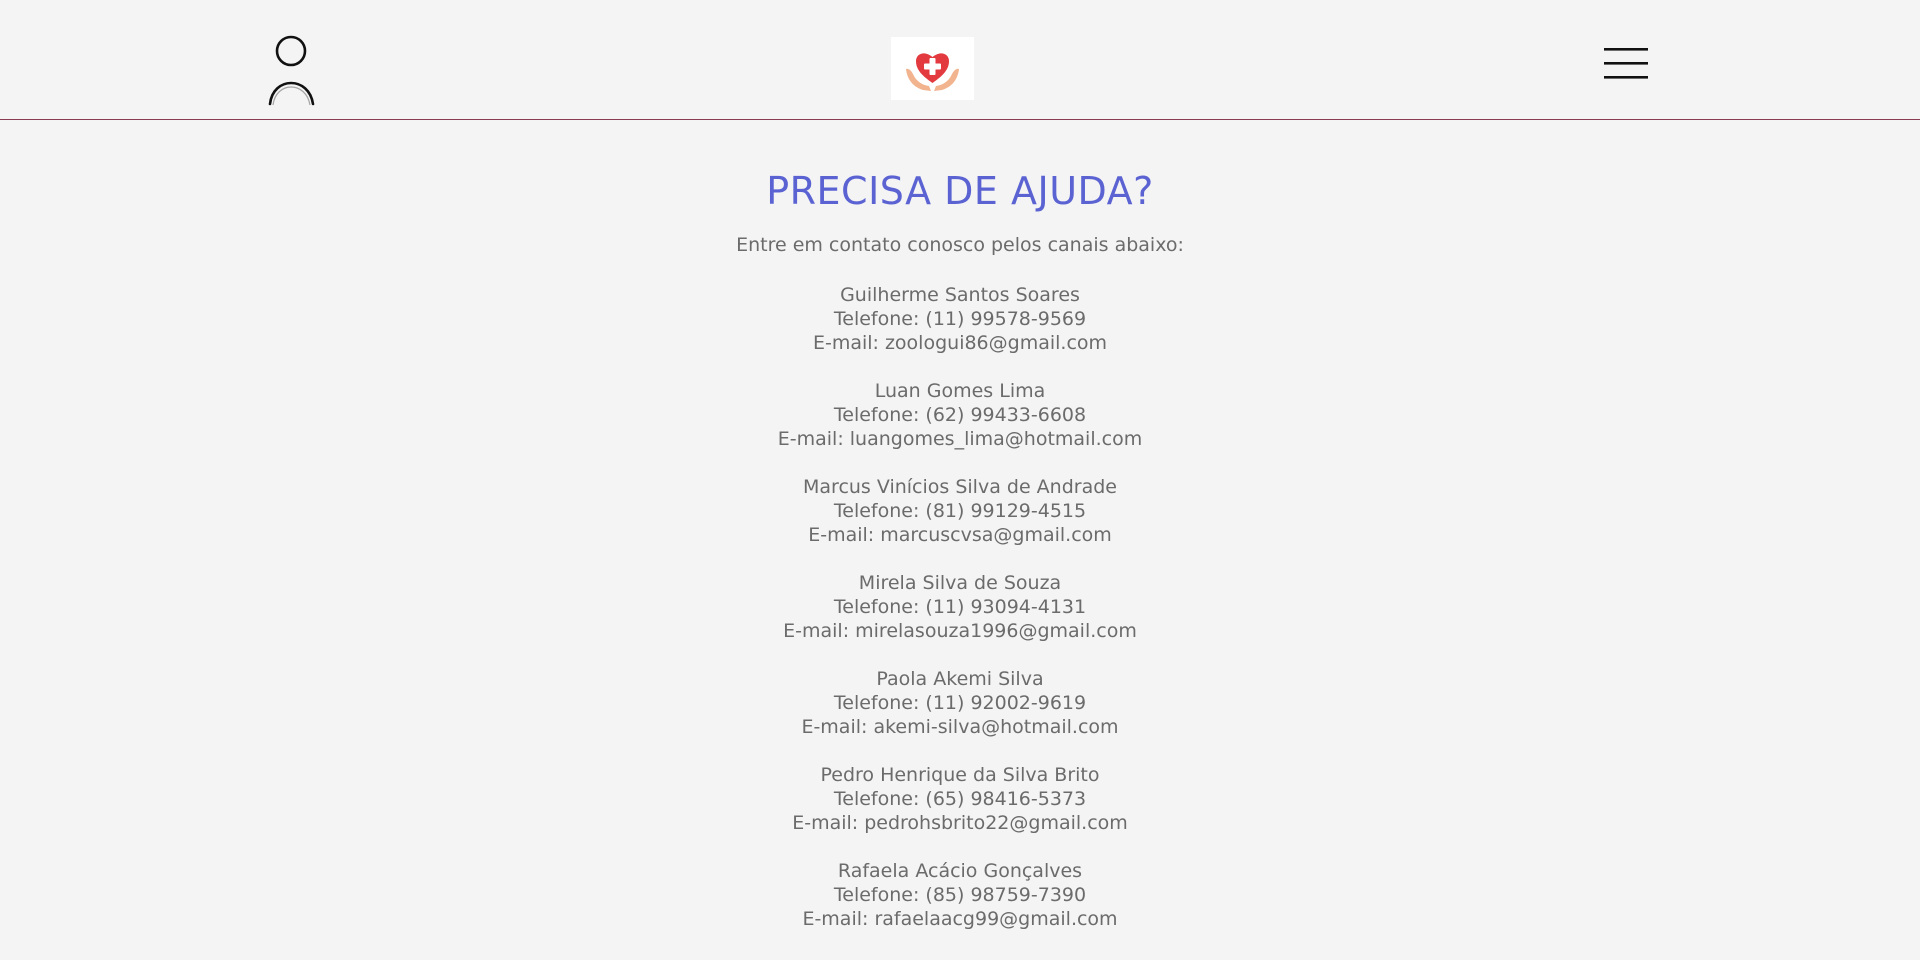 The image size is (1920, 960). I want to click on contact-name: Pedro Henrique da Silva Brito, so click(960, 774).